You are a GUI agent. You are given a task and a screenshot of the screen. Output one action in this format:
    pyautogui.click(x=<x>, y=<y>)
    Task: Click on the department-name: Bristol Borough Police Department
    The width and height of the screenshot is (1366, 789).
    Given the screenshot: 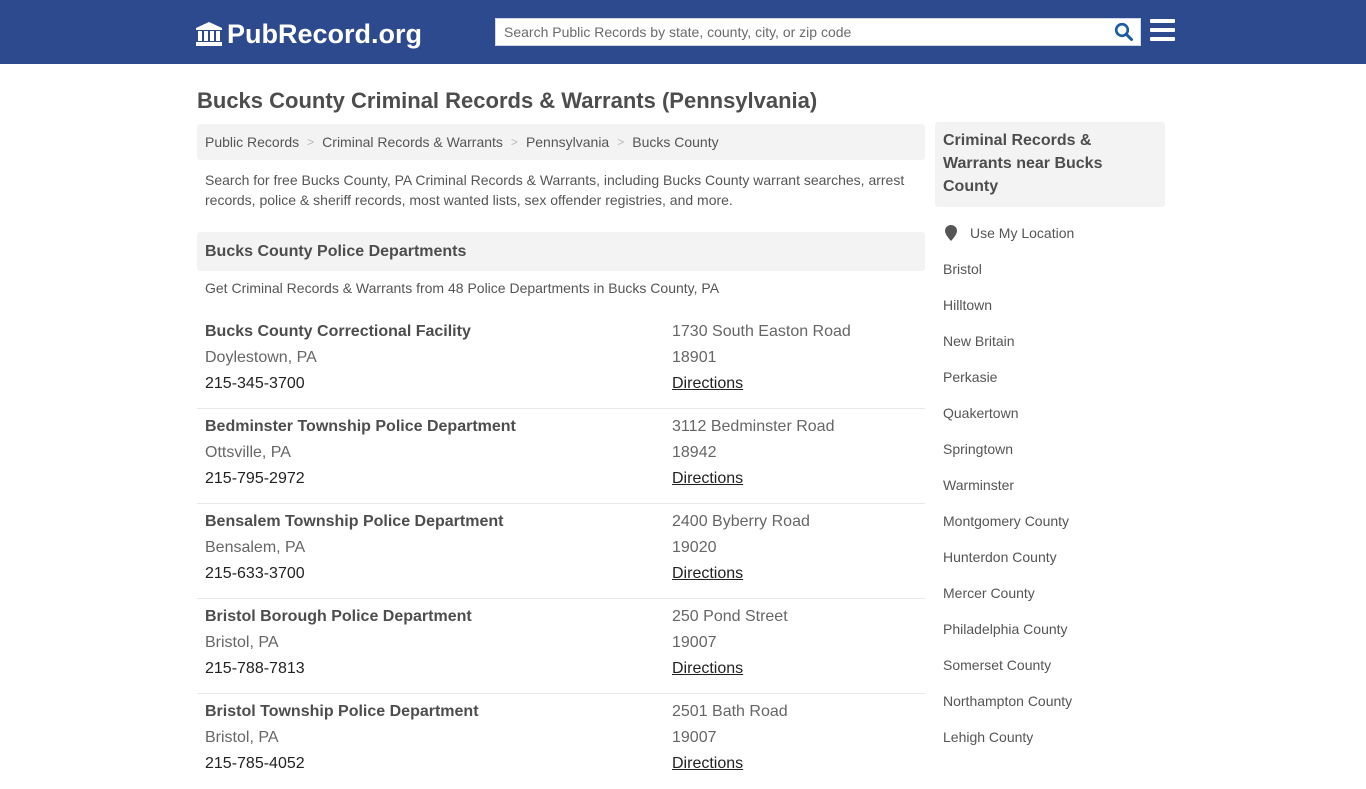 What is the action you would take?
    pyautogui.click(x=338, y=616)
    